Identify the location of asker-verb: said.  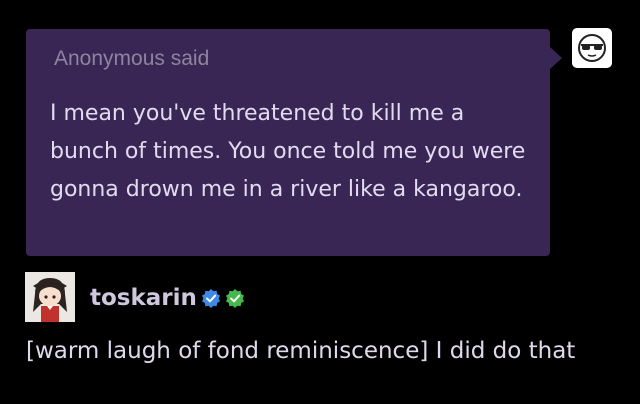
(190, 58).